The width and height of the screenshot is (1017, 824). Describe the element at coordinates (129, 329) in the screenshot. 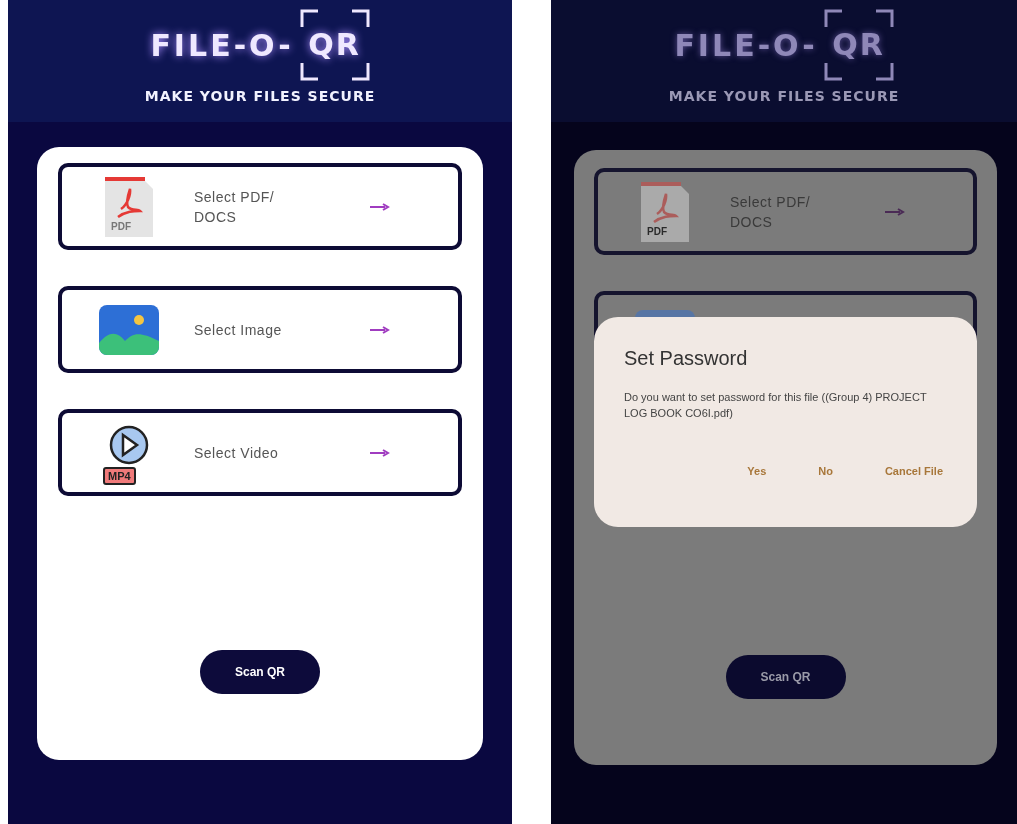

I see `gallery-icon` at that location.